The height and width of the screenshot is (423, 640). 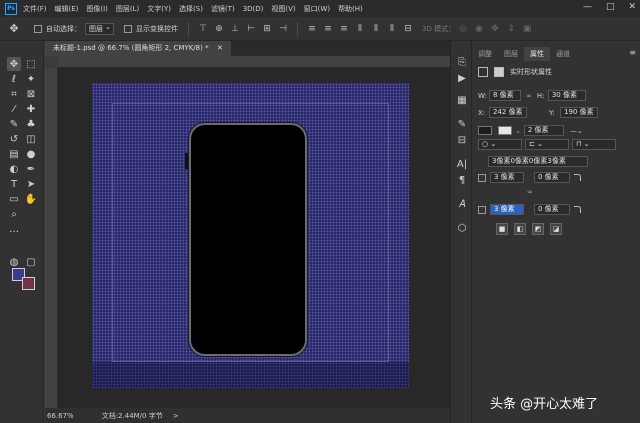 I want to click on menu-view: 视图(V), so click(x=283, y=9).